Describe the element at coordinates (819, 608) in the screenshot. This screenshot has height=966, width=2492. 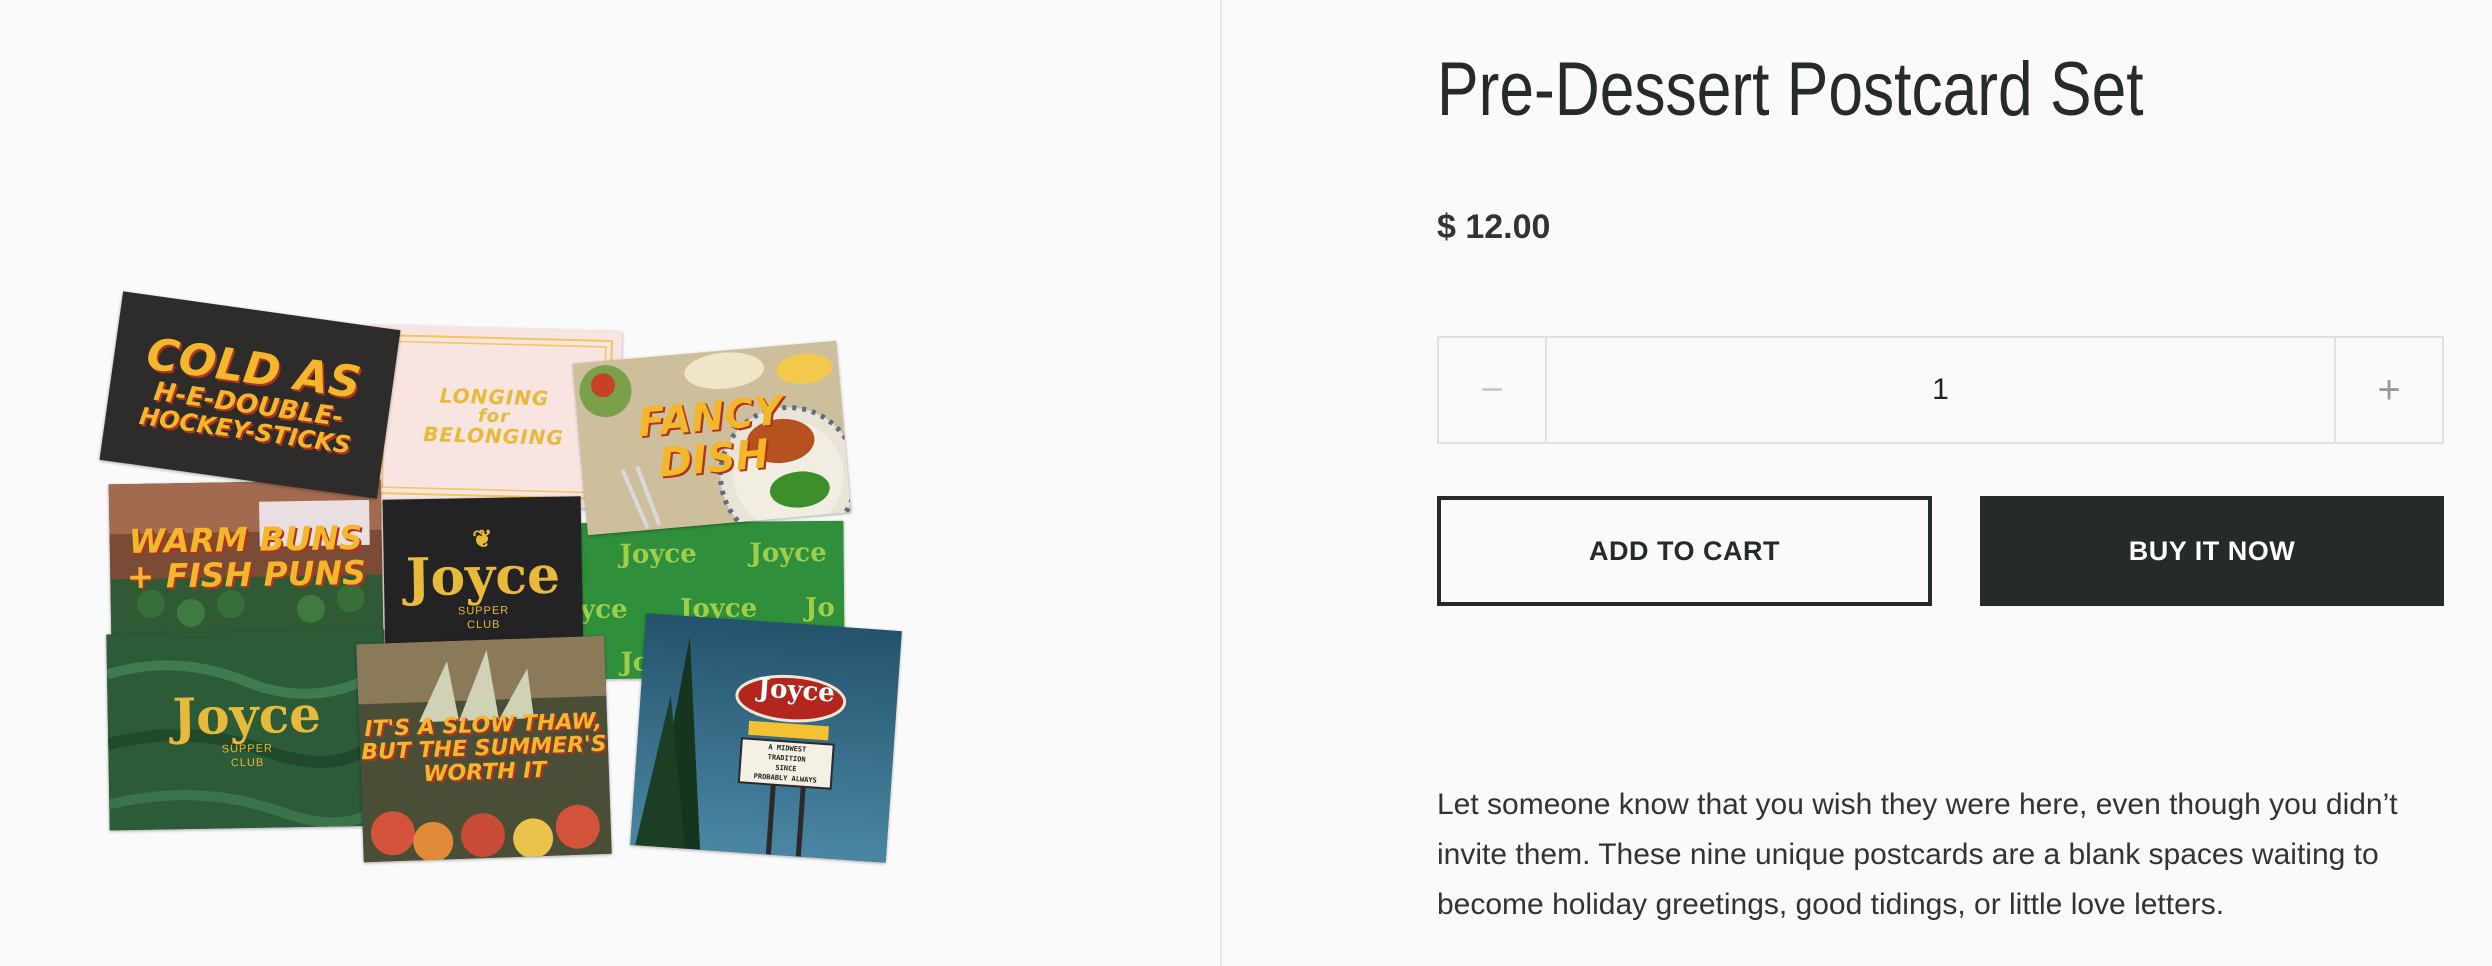
I see `svg-text: Jo` at that location.